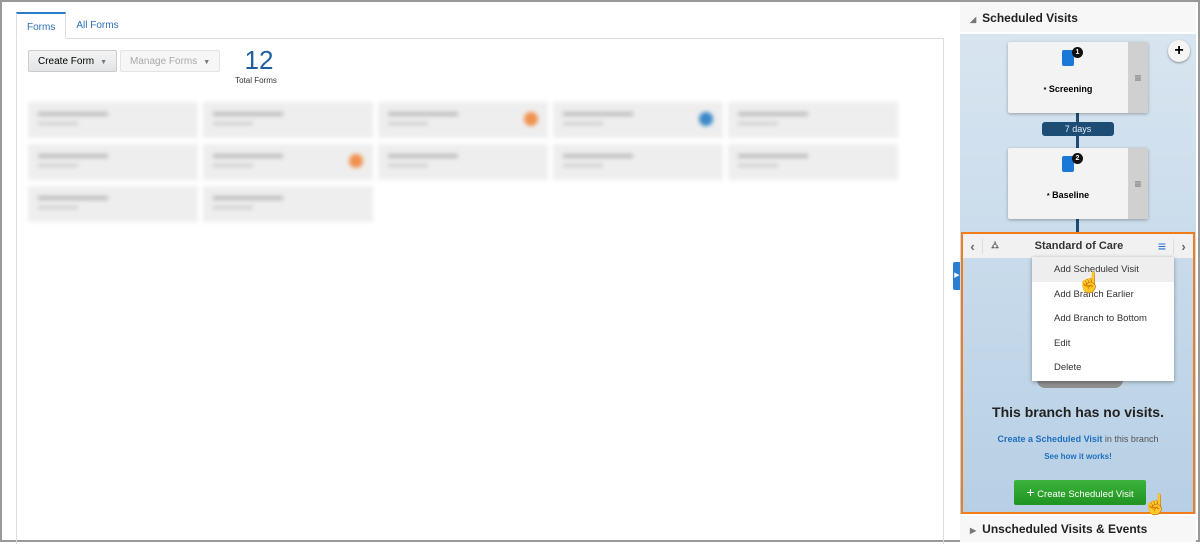  I want to click on tab-forms: Forms, so click(41, 25).